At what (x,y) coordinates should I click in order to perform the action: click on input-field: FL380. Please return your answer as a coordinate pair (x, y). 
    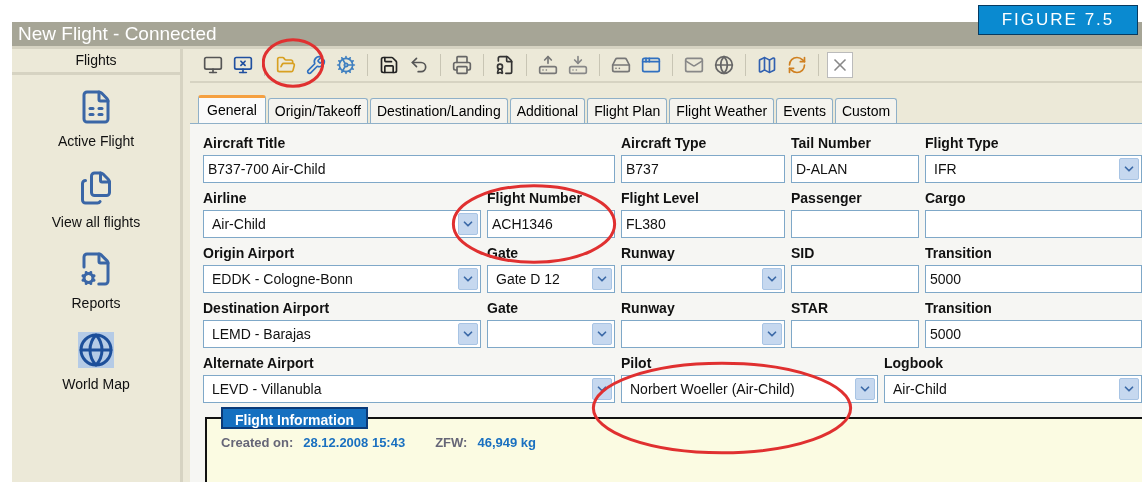
    Looking at the image, I should click on (703, 224).